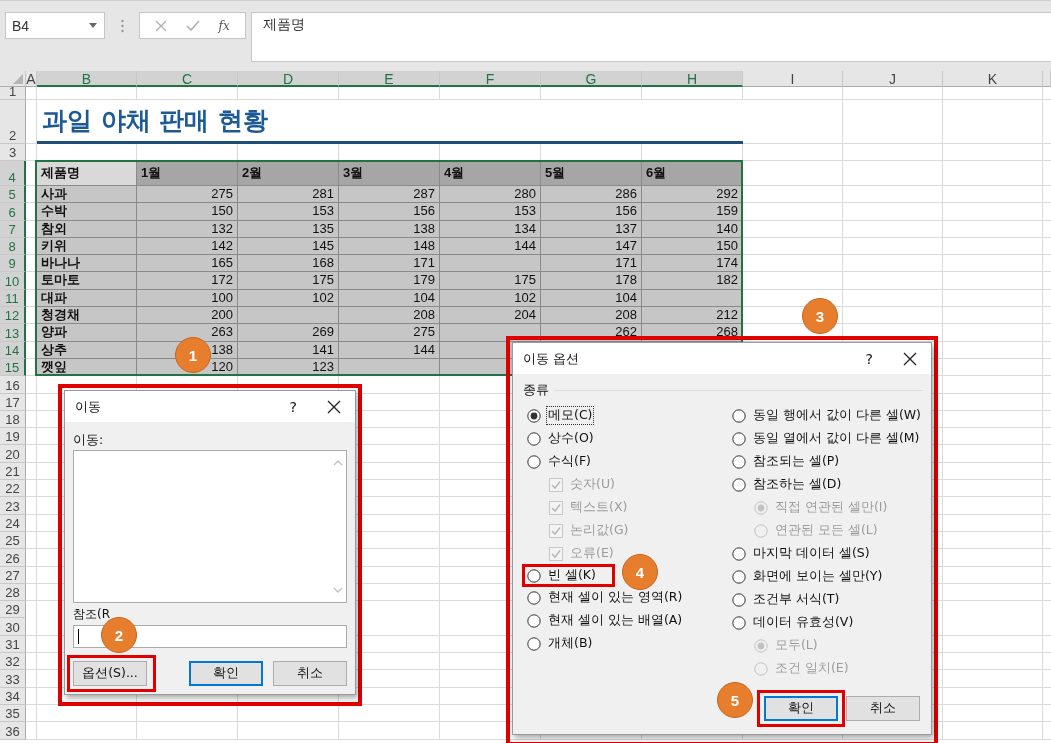 The image size is (1051, 743). I want to click on row-header: 4, so click(13, 173).